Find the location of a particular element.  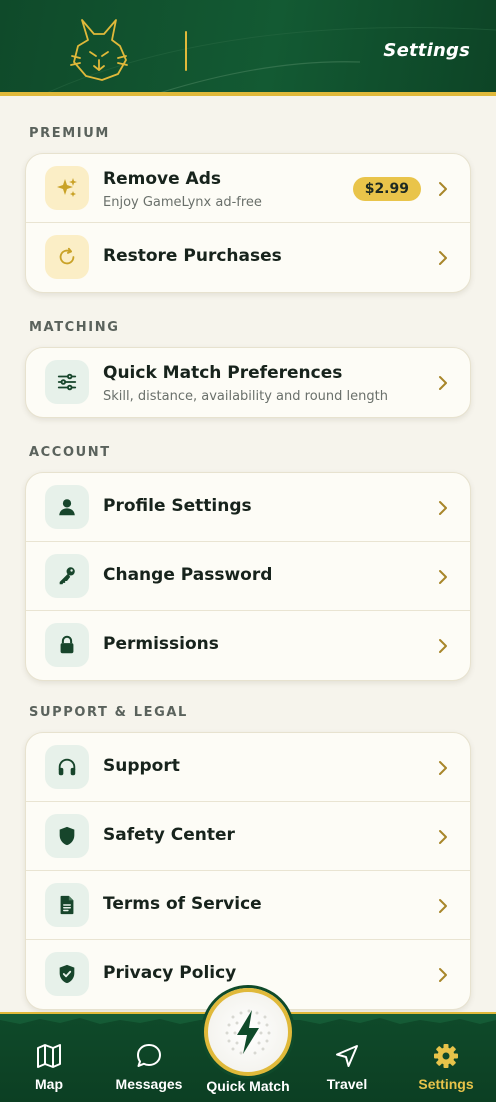

row-title: Support is located at coordinates (141, 766).